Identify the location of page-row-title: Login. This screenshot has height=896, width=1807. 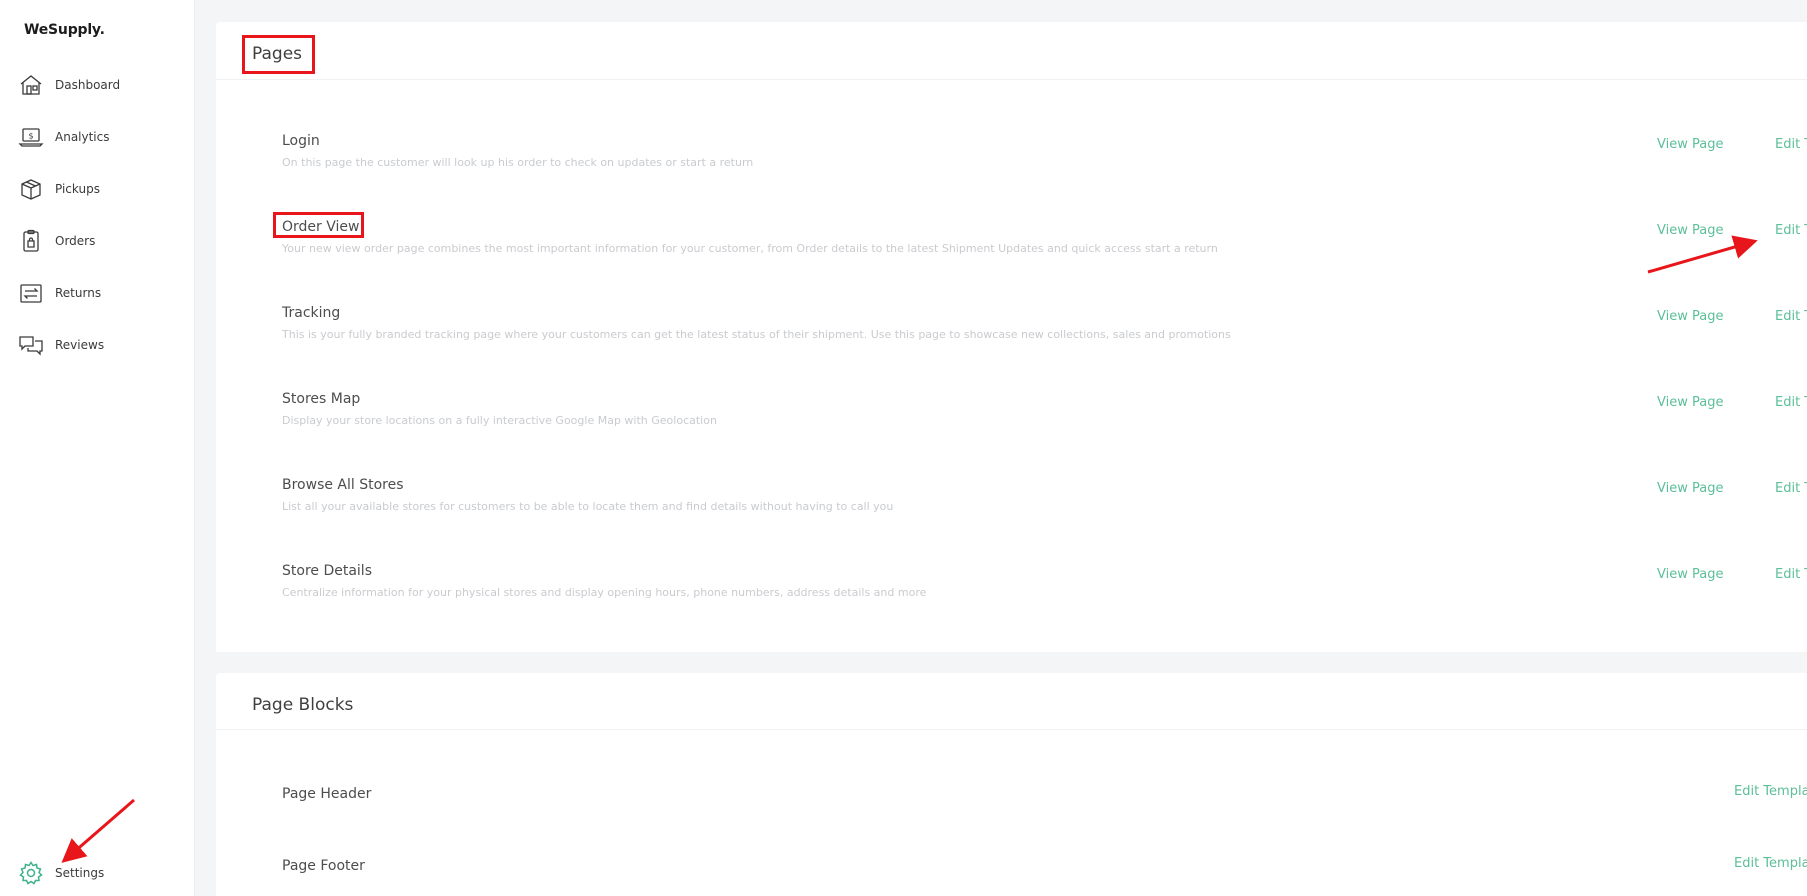
(301, 141).